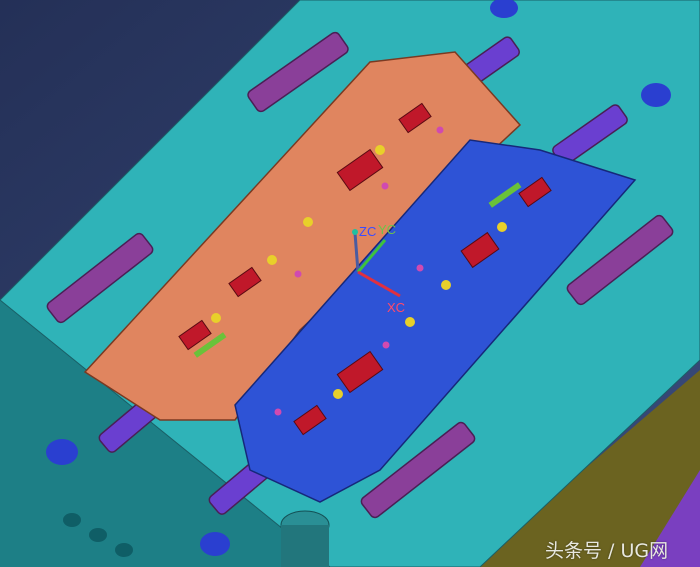 This screenshot has width=700, height=567. Describe the element at coordinates (387, 229) in the screenshot. I see `yc-axis-label: YC` at that location.